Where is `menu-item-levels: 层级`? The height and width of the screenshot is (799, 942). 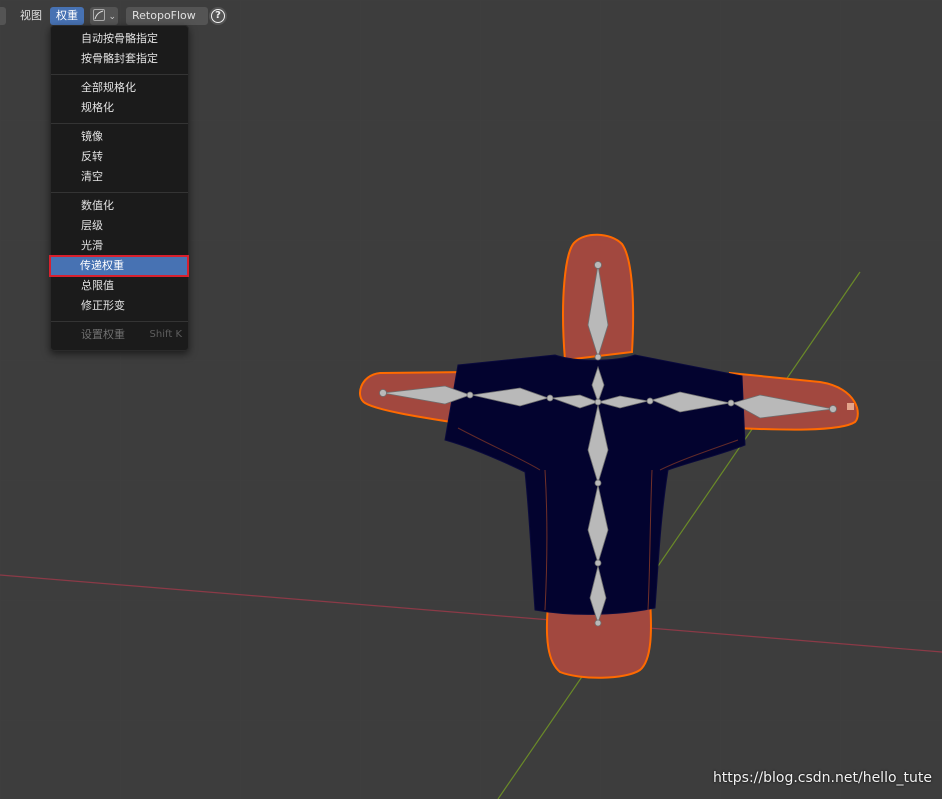 menu-item-levels: 层级 is located at coordinates (119, 226).